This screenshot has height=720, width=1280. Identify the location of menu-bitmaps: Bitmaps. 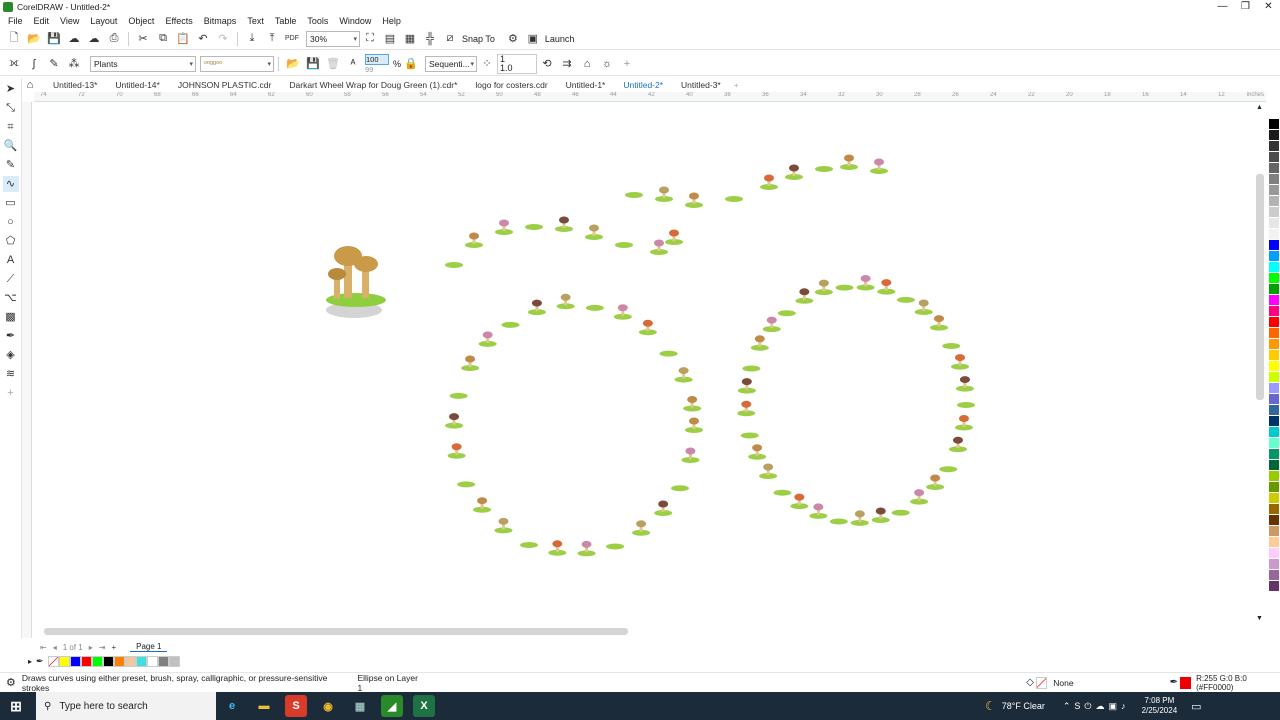
(220, 21).